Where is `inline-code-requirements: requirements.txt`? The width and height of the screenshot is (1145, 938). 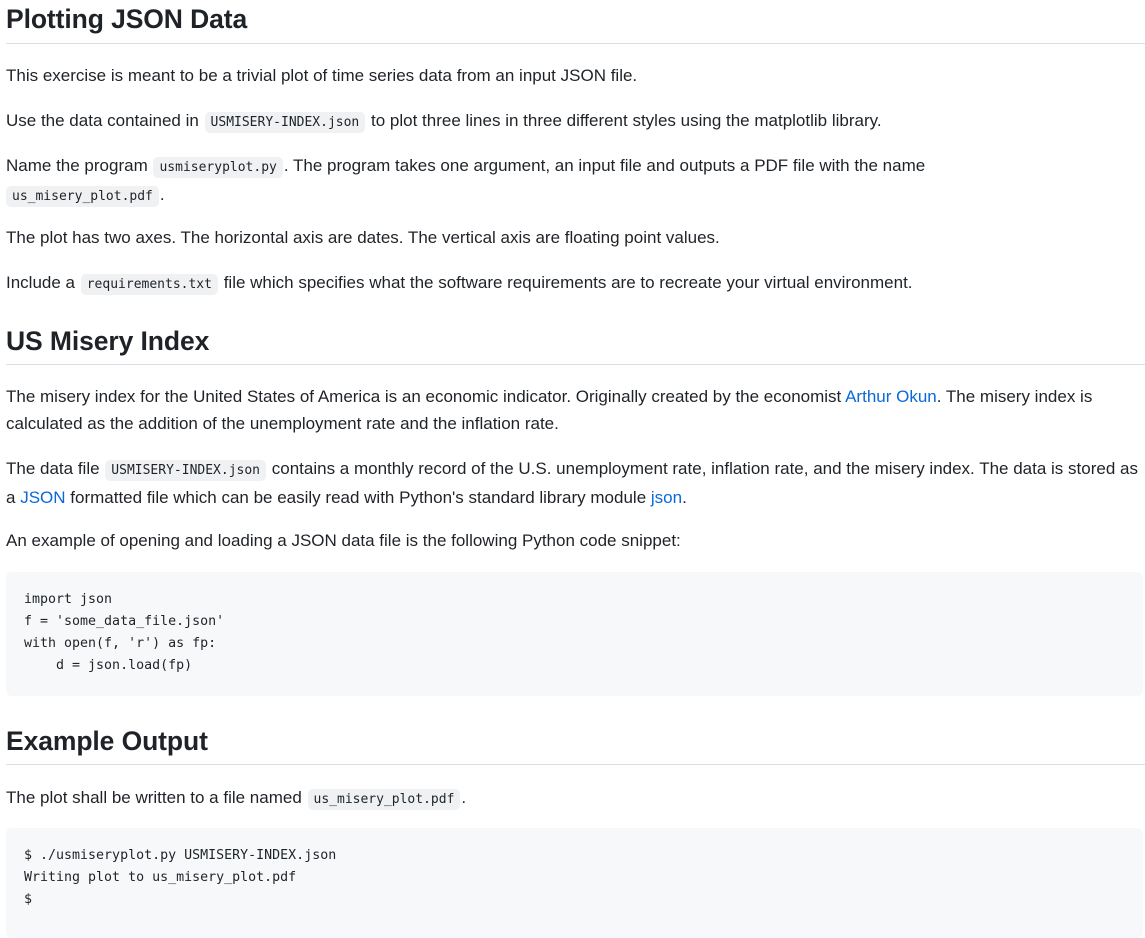
inline-code-requirements: requirements.txt is located at coordinates (149, 284).